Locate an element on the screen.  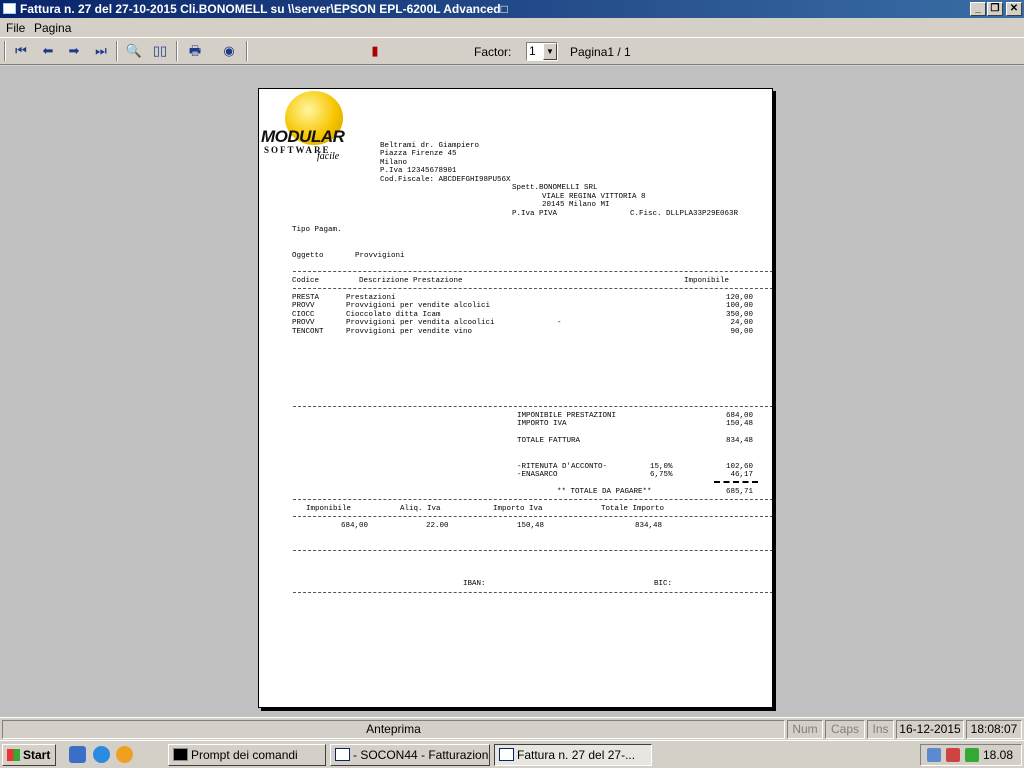
pagare-label: ** TOTALE DA PAGARE** is located at coordinates (604, 492).